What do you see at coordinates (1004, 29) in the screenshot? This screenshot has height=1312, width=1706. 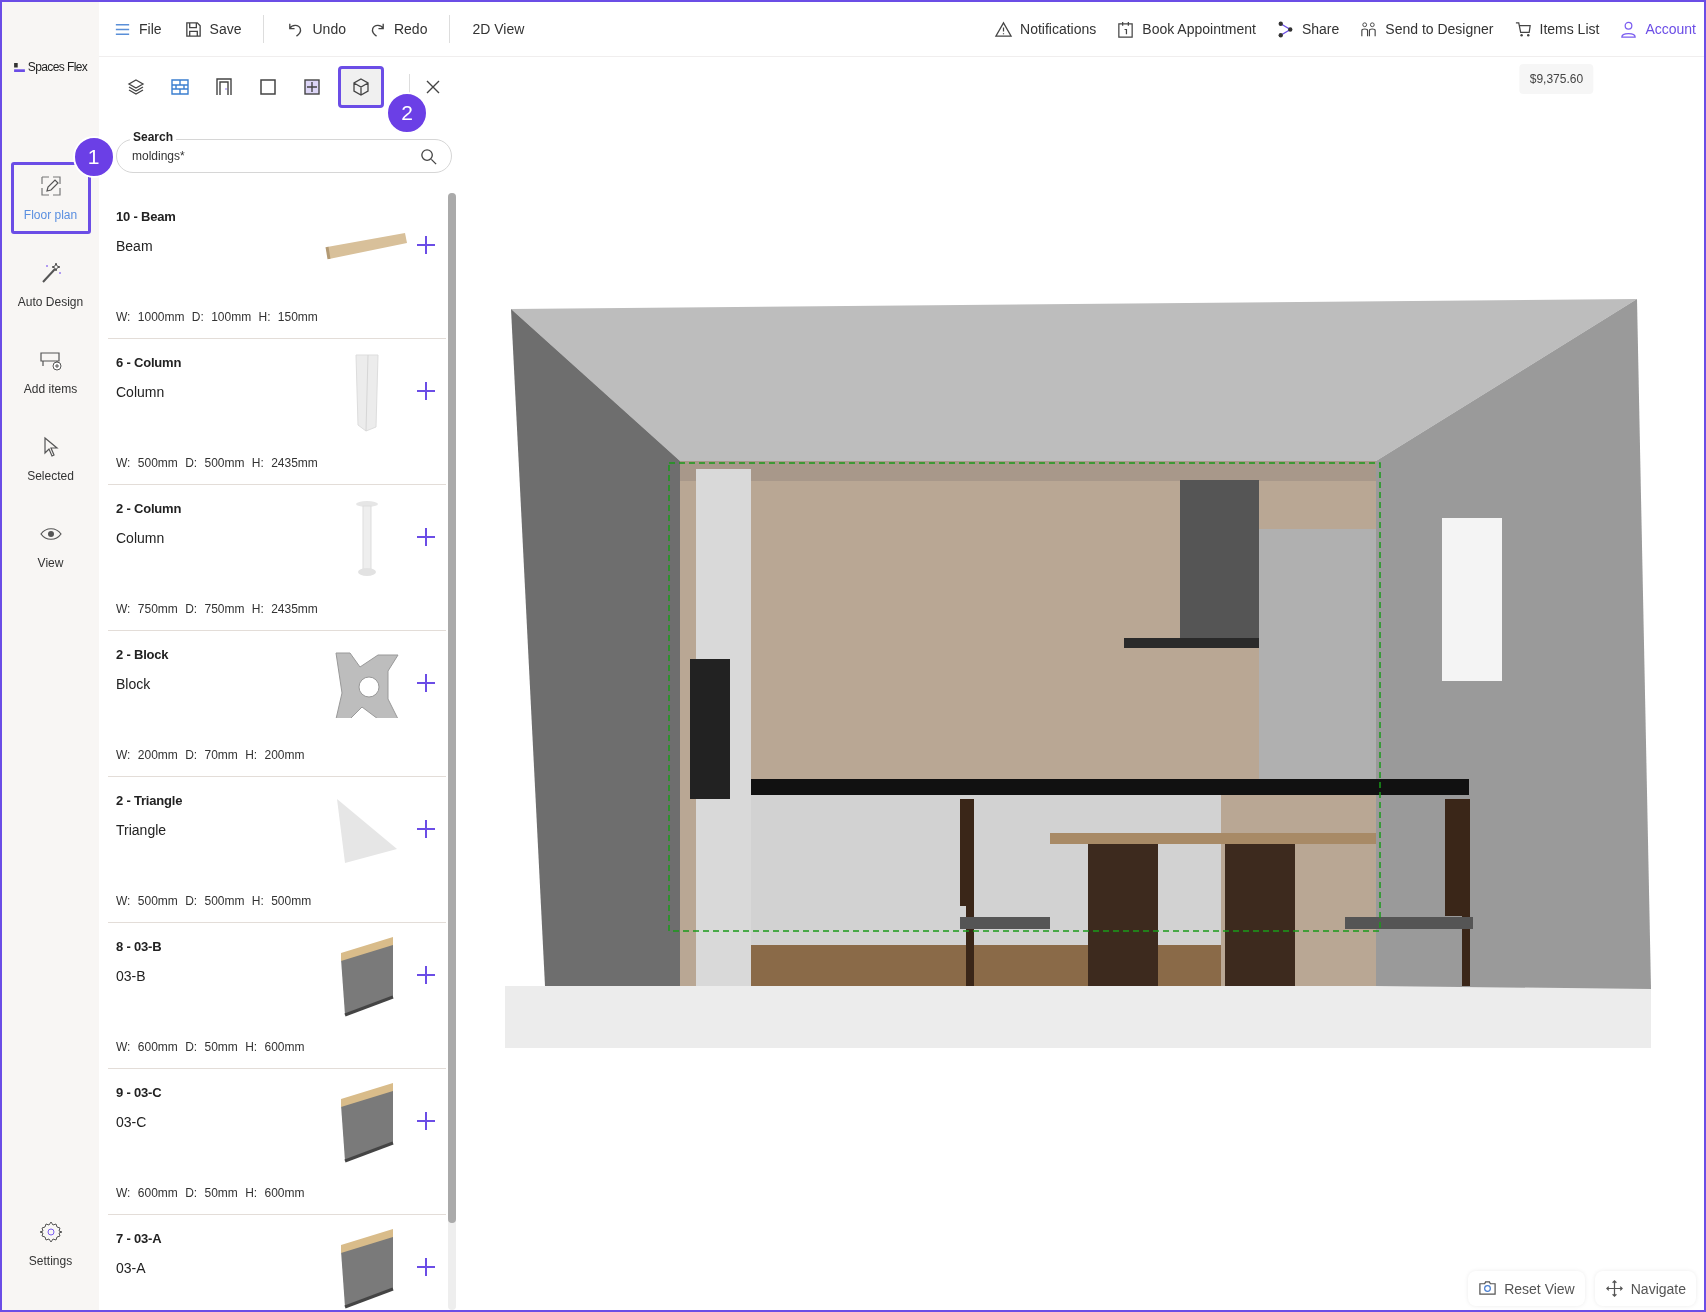 I see `warning-icon` at bounding box center [1004, 29].